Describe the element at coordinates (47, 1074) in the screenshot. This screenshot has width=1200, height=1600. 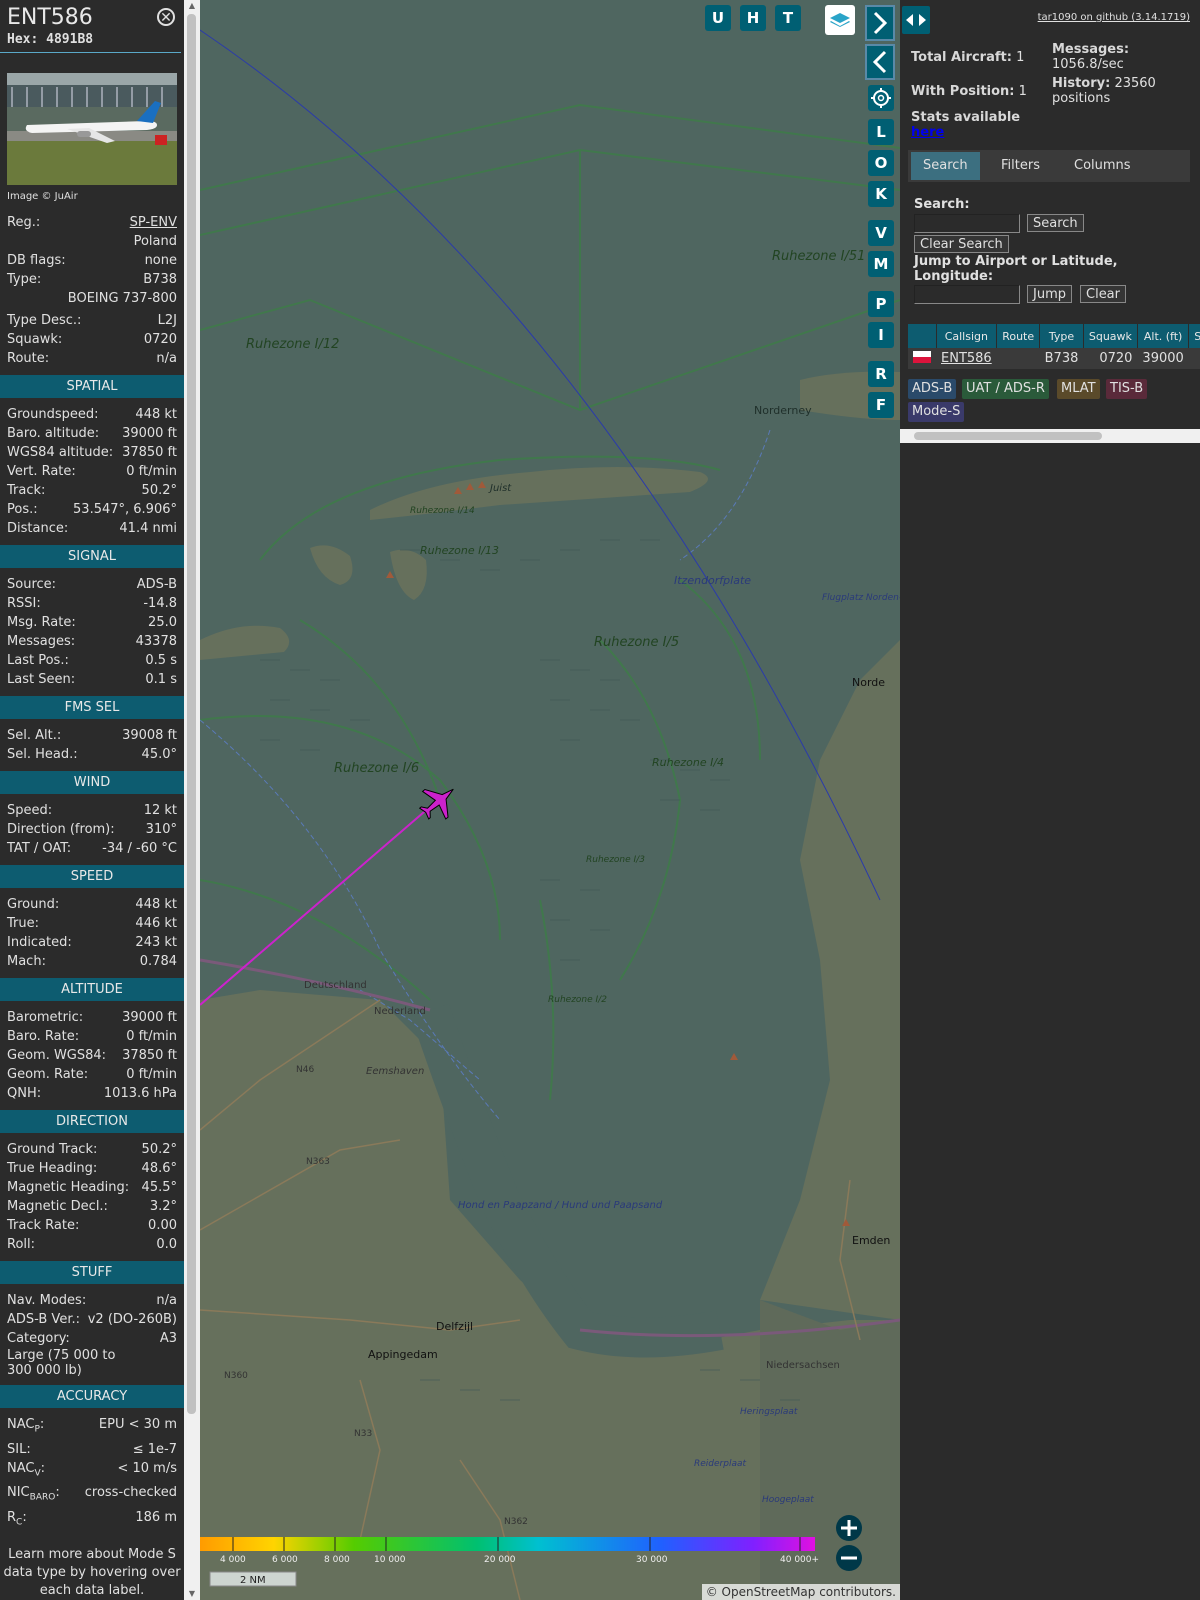
I see `altitude-label: Geom. Rate:` at that location.